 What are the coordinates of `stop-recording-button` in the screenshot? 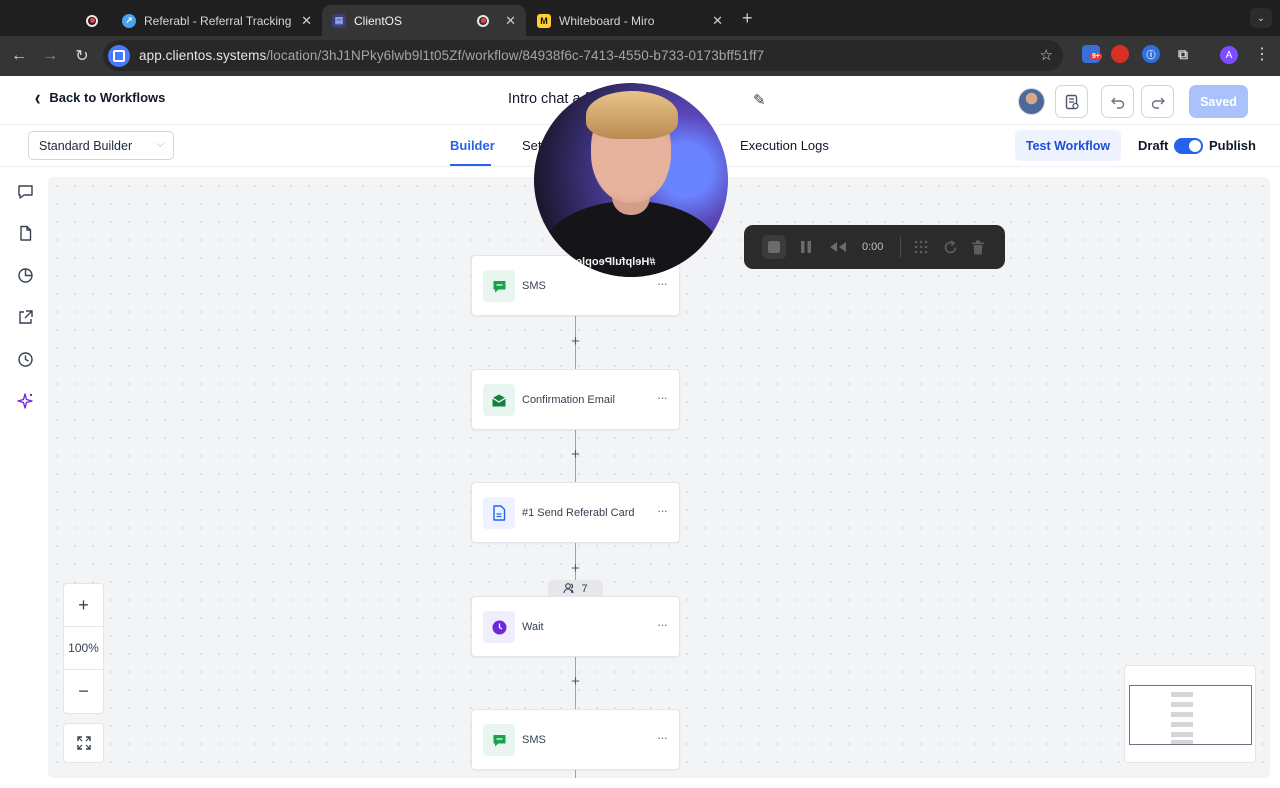 It's located at (774, 247).